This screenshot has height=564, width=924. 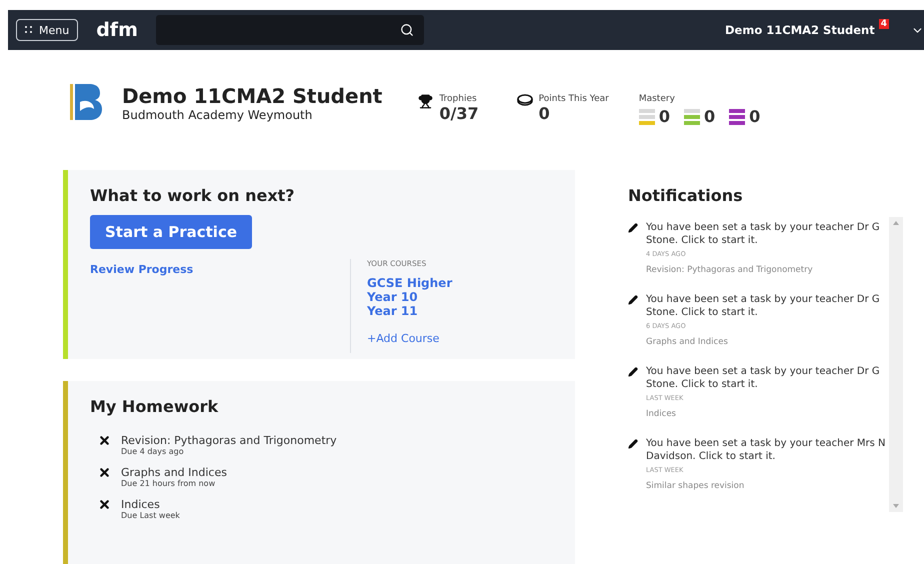 What do you see at coordinates (524, 100) in the screenshot?
I see `coin-icon` at bounding box center [524, 100].